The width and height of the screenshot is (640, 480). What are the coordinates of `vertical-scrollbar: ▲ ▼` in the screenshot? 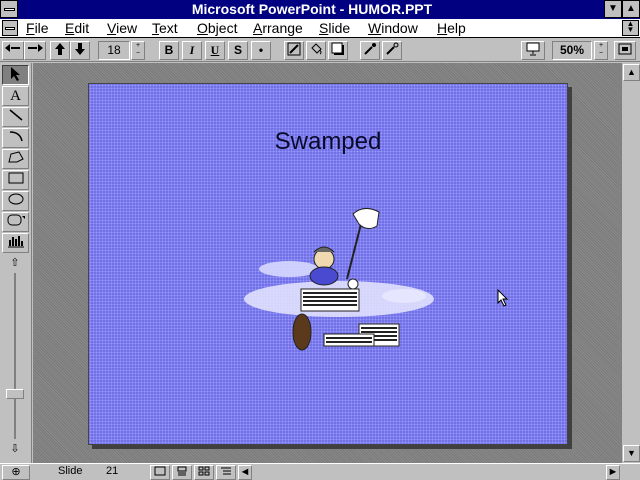 It's located at (630, 263).